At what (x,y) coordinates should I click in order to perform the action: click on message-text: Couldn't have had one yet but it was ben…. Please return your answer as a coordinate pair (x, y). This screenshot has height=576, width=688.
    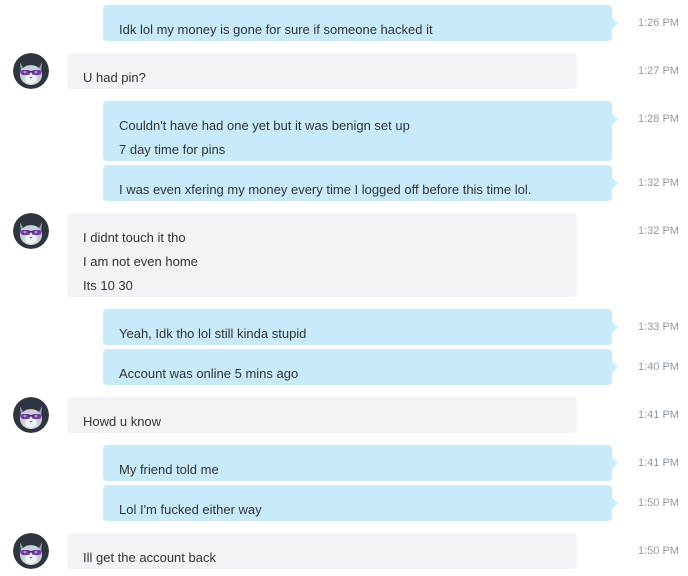
    Looking at the image, I should click on (264, 125).